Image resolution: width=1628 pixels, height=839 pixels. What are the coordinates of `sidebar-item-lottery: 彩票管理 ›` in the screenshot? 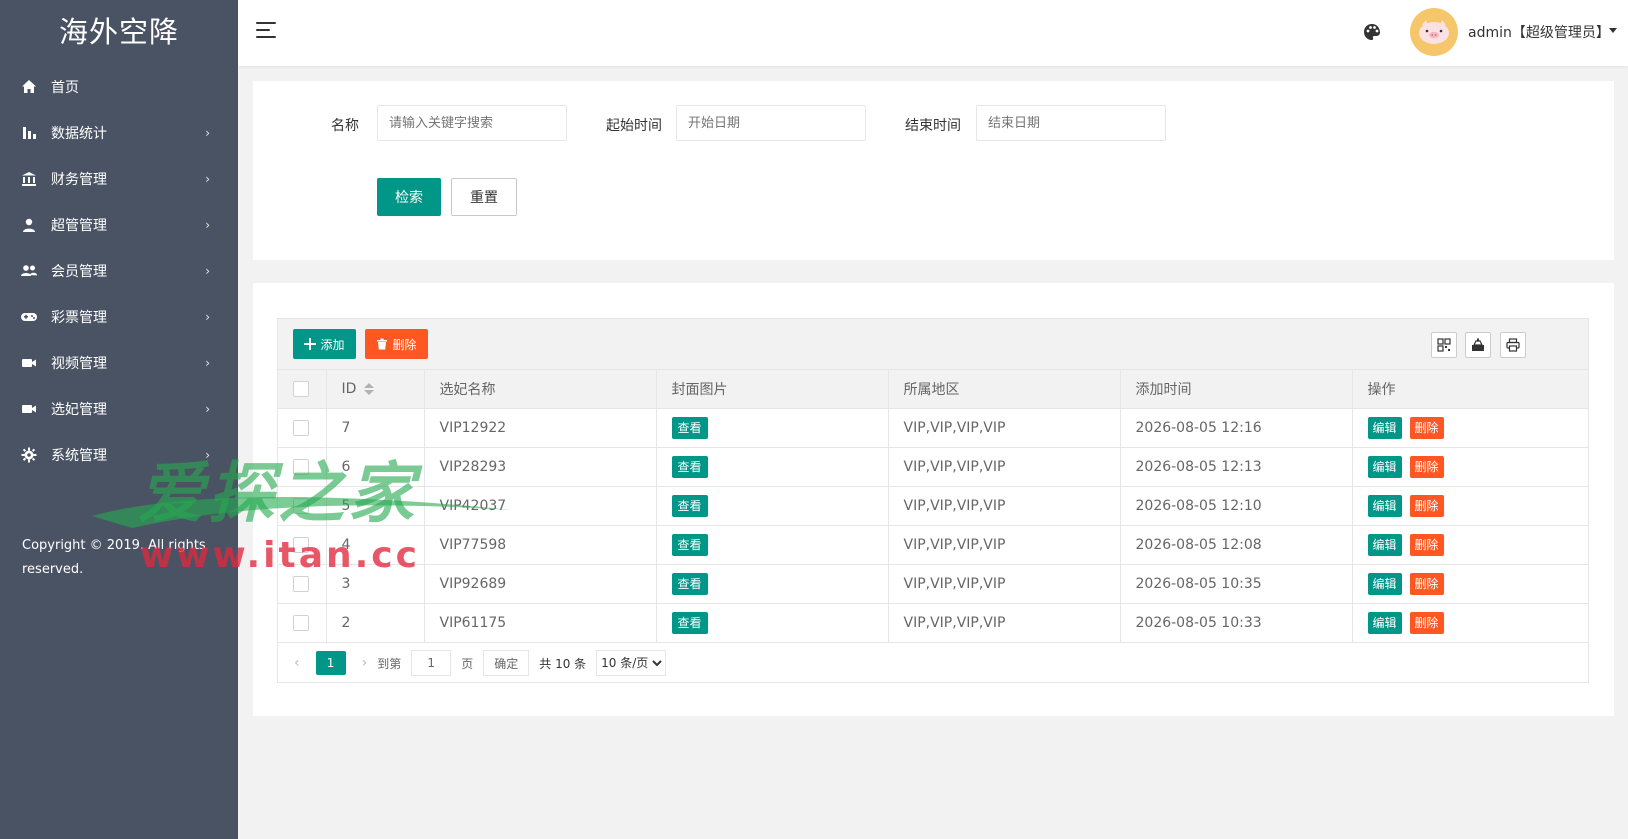 It's located at (119, 317).